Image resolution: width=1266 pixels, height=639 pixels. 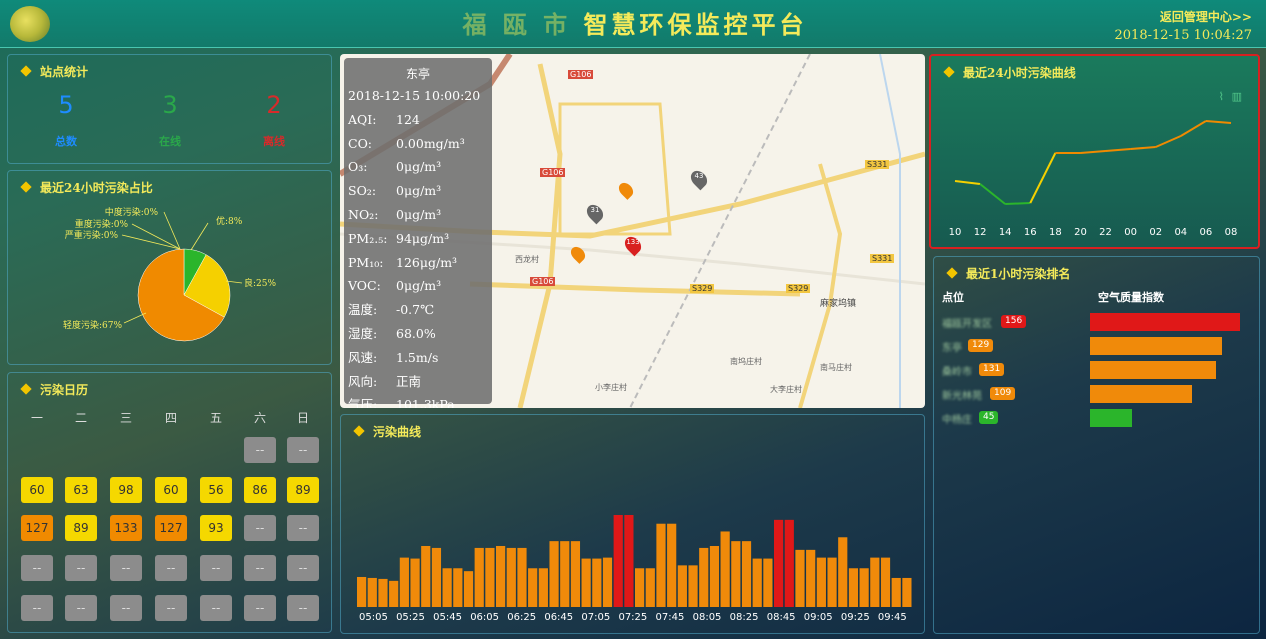 What do you see at coordinates (1206, 16) in the screenshot?
I see `back-to-admin-link: 返回管理中心>>` at bounding box center [1206, 16].